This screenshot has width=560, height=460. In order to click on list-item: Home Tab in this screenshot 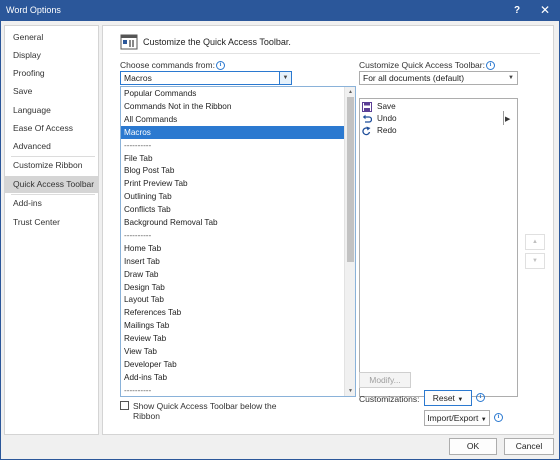, I will do `click(233, 248)`.